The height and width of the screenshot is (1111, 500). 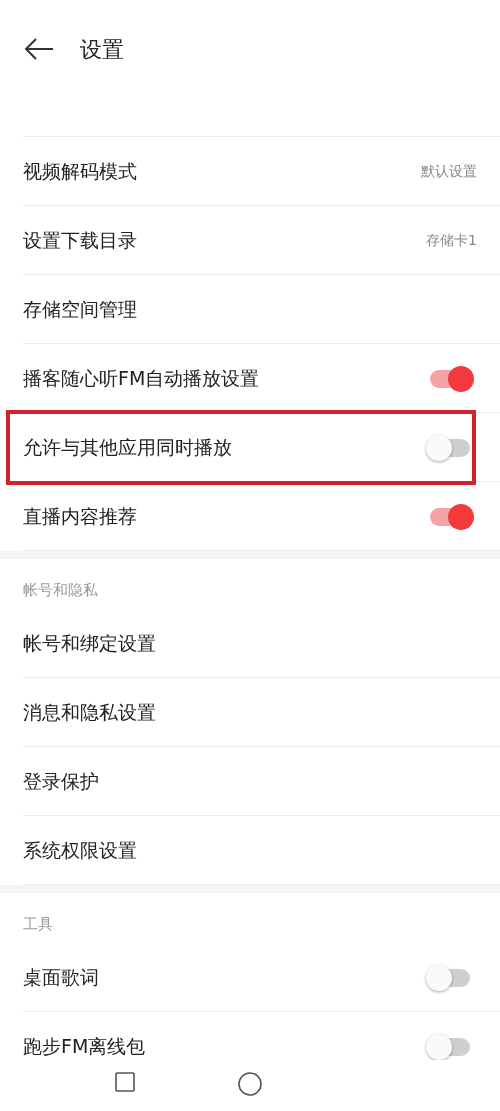 I want to click on row-label: 视频解码模式, so click(x=222, y=171).